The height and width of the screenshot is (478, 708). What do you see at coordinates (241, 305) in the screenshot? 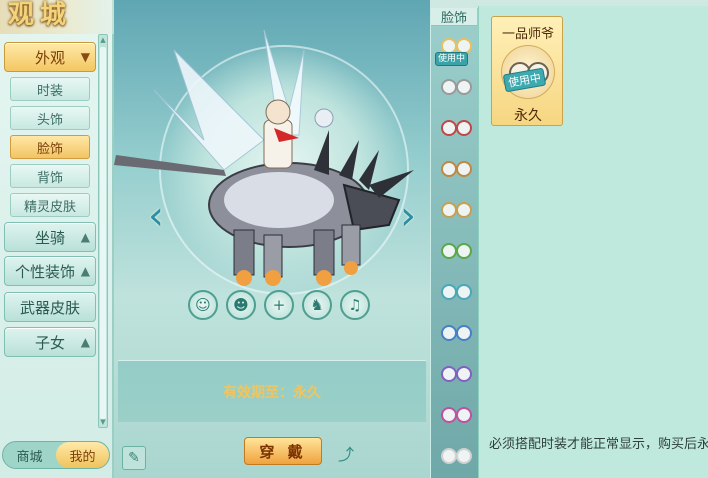
I see `character-view-icon: ☻` at bounding box center [241, 305].